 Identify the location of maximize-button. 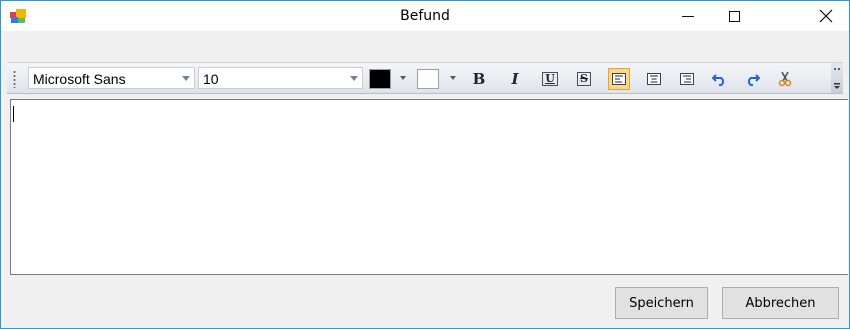
(734, 16).